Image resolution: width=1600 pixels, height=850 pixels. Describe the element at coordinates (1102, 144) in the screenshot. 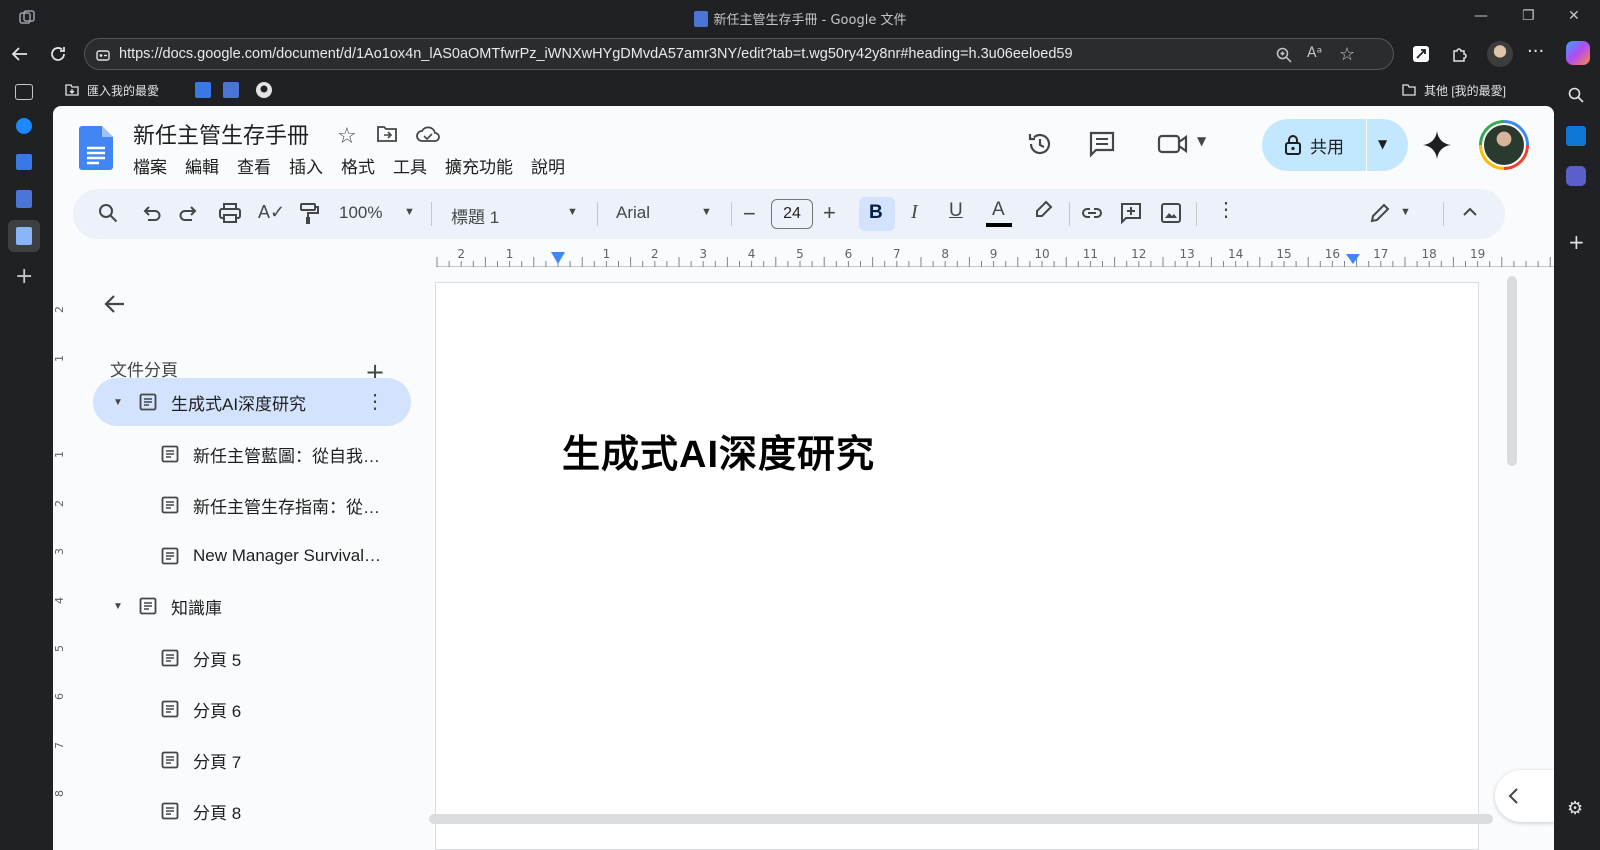

I see `comments-icon` at that location.